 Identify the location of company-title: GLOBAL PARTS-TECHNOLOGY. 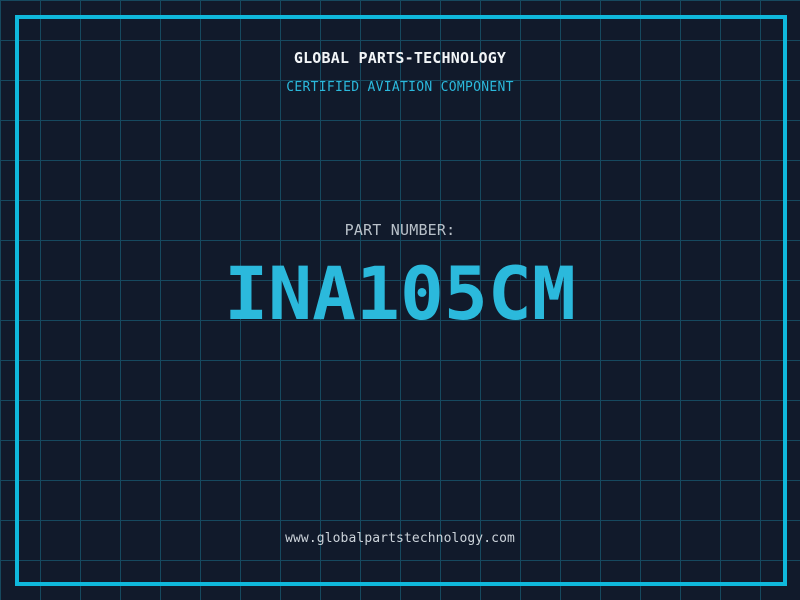
(400, 58).